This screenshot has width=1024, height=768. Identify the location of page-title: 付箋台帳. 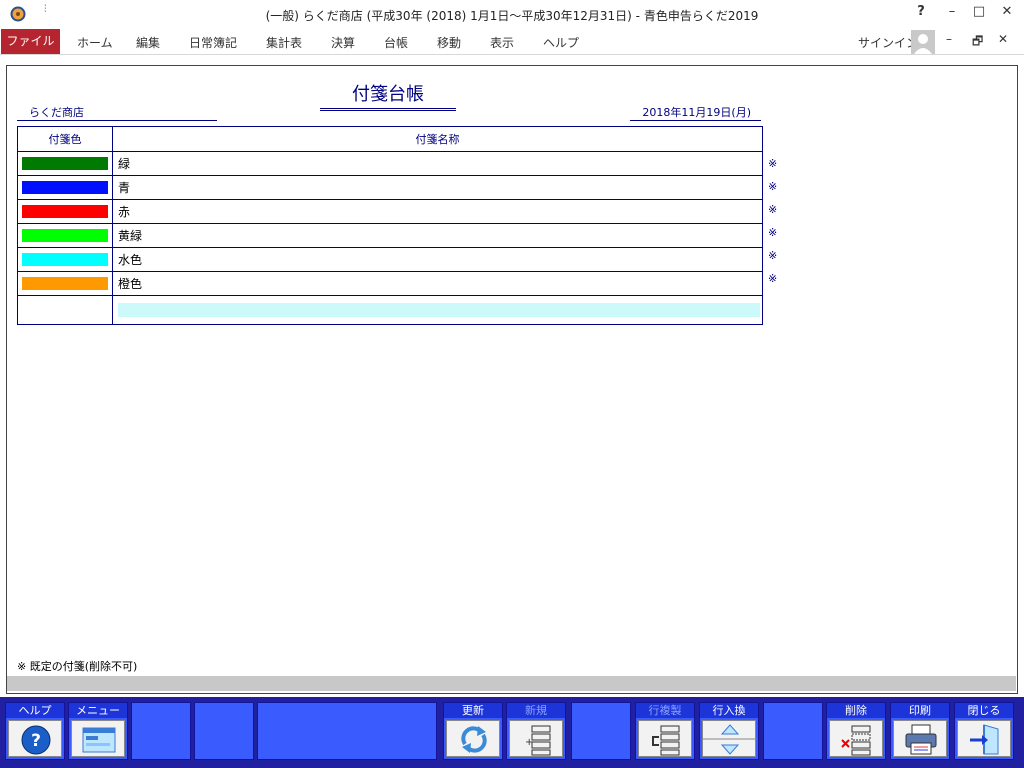
(388, 95).